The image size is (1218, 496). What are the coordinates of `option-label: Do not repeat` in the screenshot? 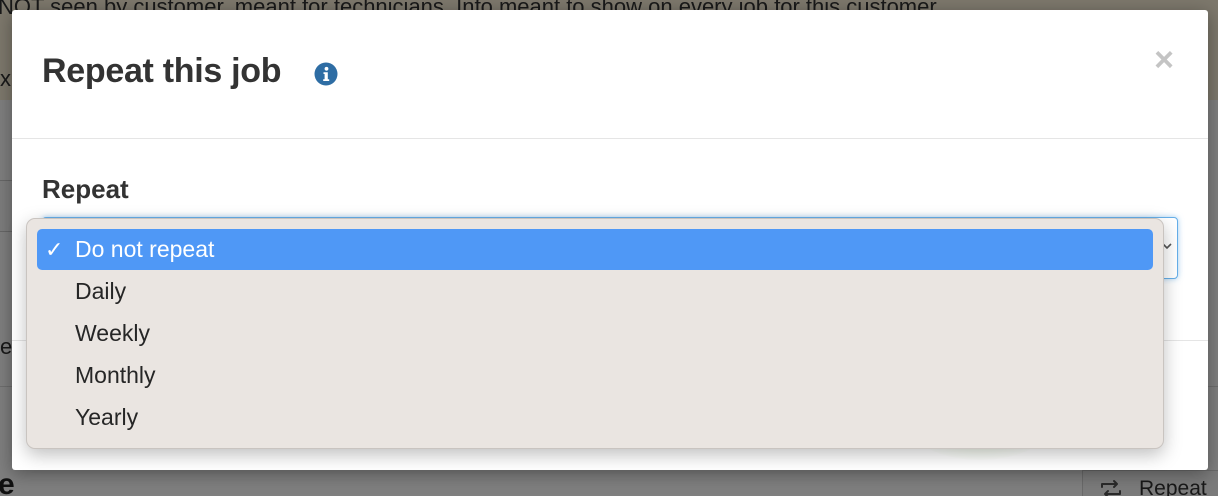 It's located at (145, 249).